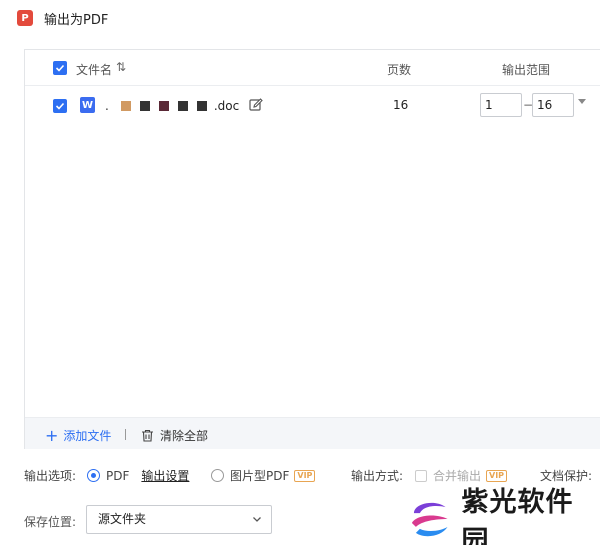 Image resolution: width=600 pixels, height=545 pixels. I want to click on brand-watermark: 紫光软件园, so click(503, 516).